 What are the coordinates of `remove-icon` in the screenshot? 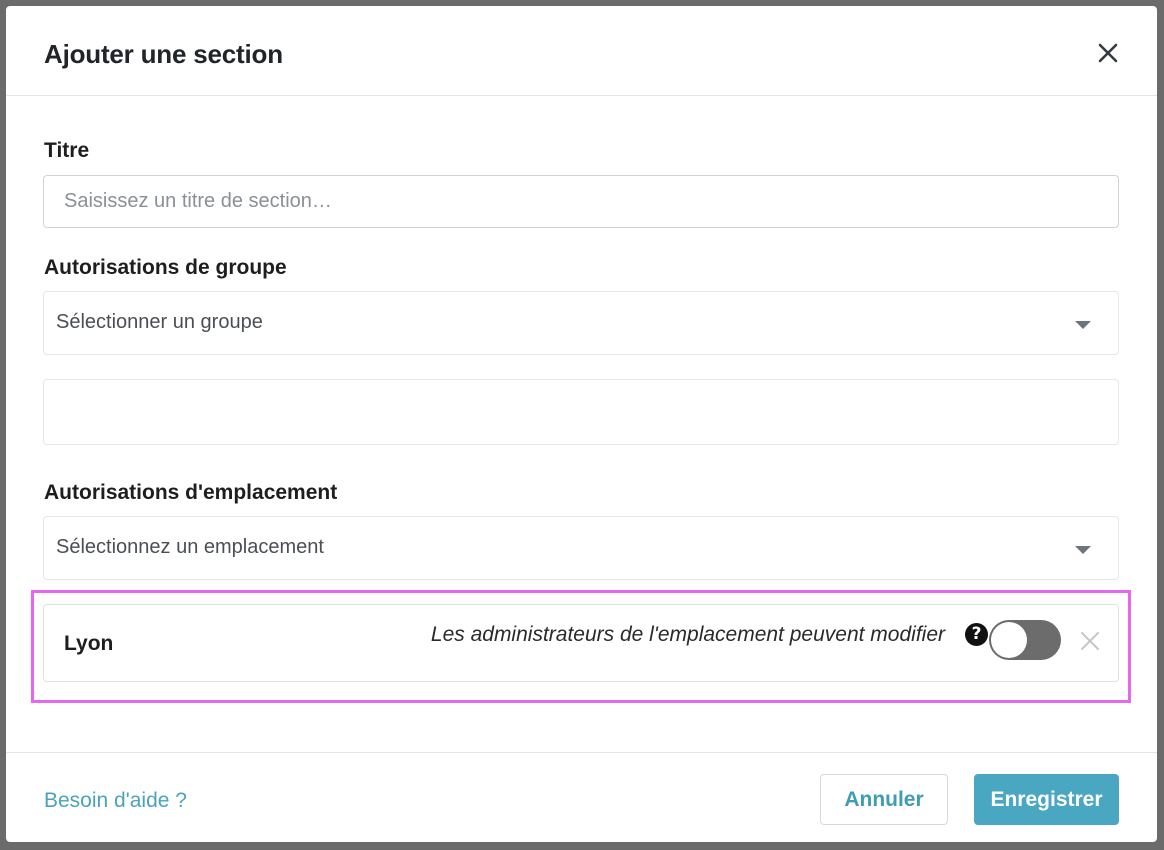 It's located at (1090, 641).